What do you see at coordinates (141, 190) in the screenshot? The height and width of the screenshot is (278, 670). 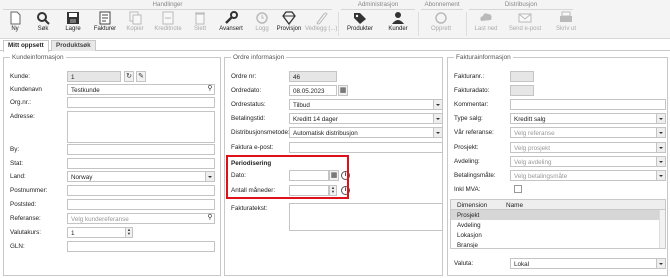 I see `postal-code-field` at bounding box center [141, 190].